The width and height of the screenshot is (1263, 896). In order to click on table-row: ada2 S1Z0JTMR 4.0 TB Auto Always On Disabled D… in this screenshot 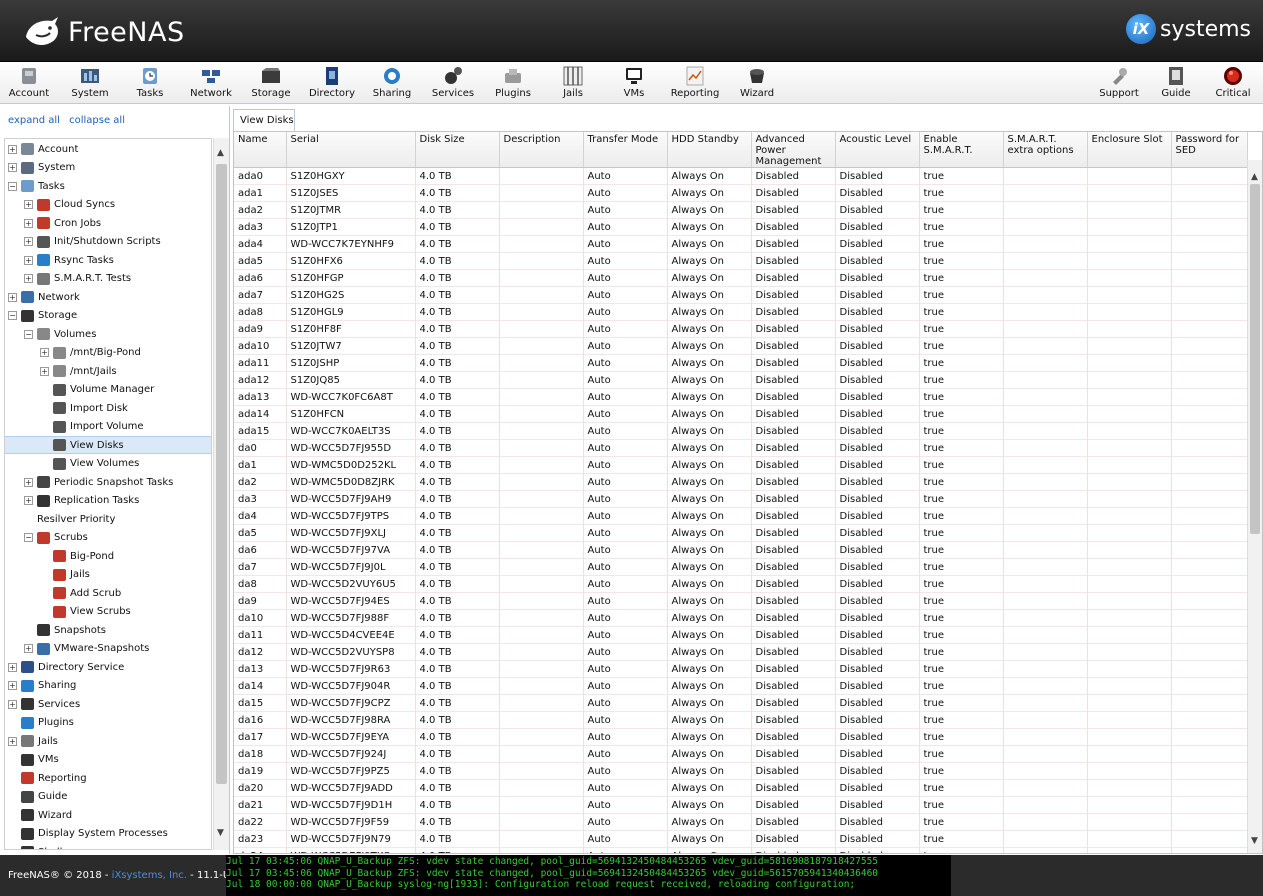, I will do `click(741, 210)`.